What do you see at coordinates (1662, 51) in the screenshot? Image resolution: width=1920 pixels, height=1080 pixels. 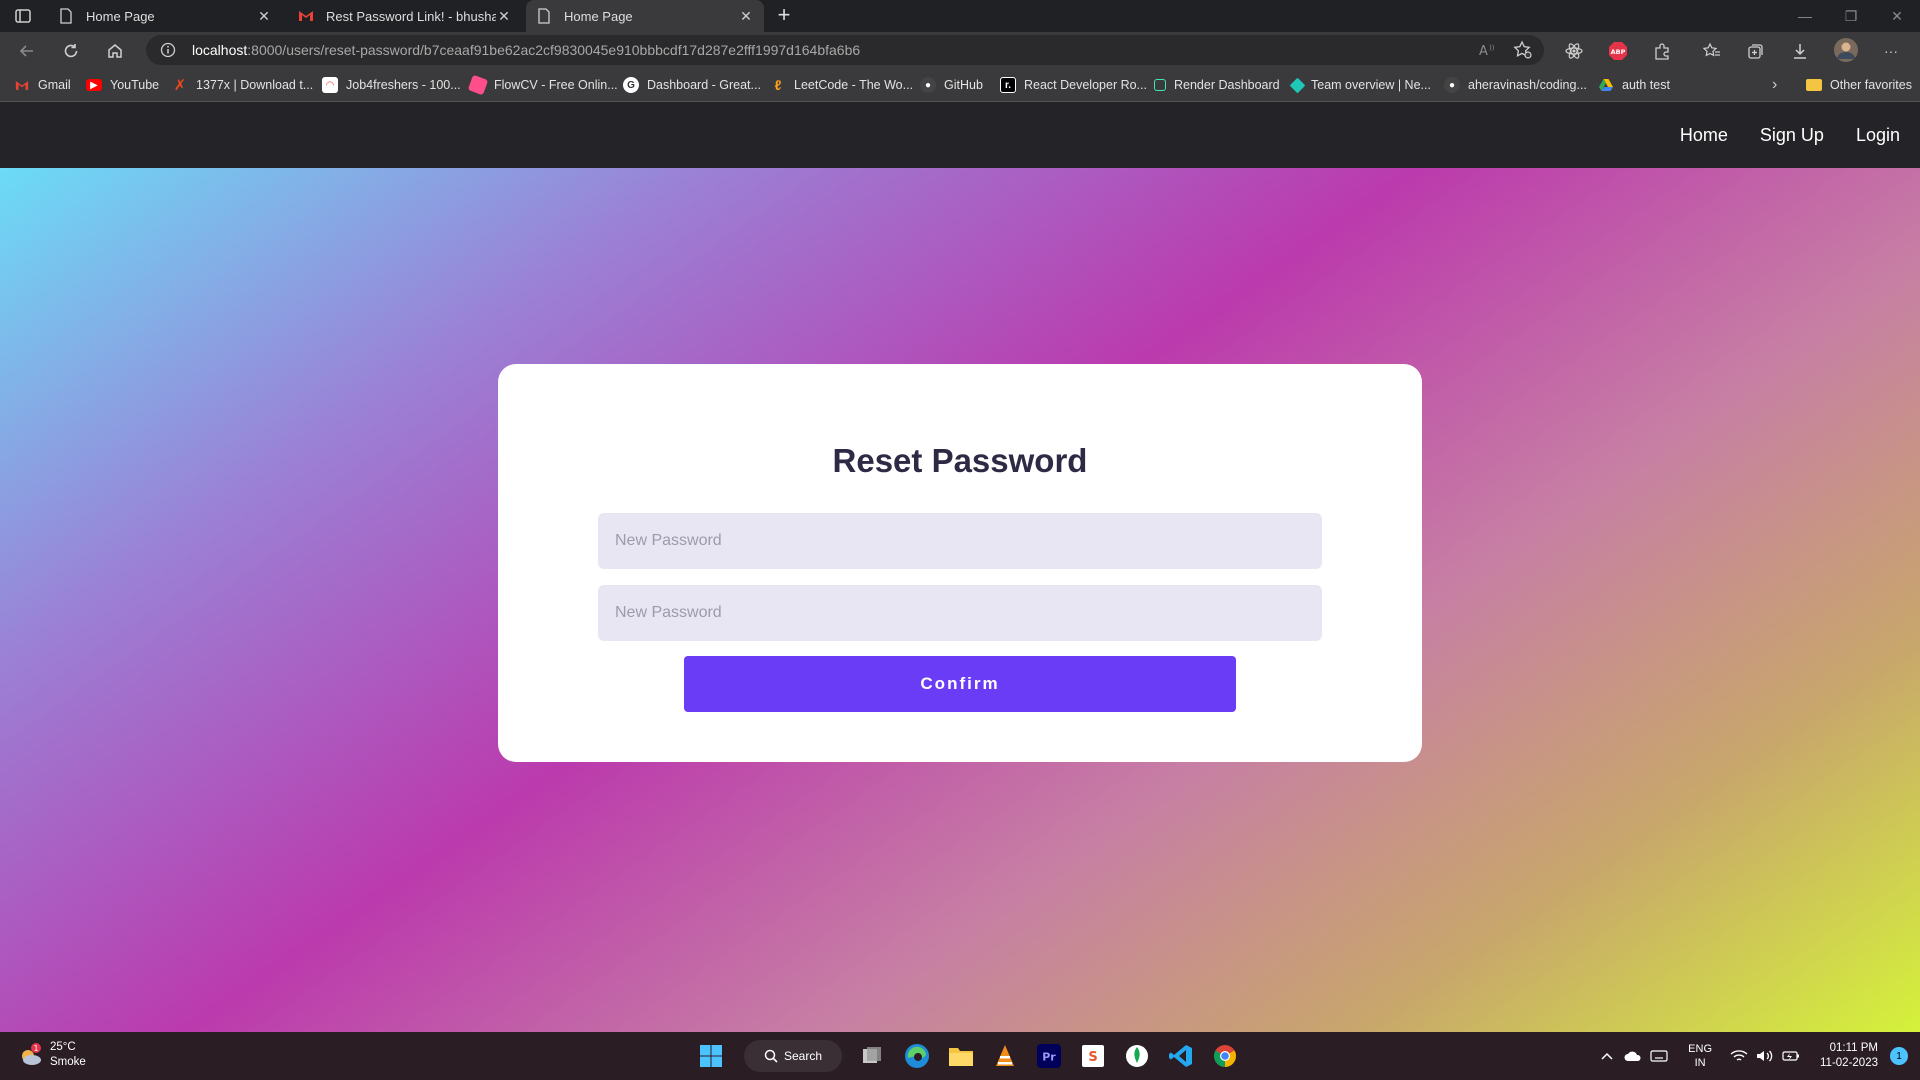 I see `extensions-icon` at bounding box center [1662, 51].